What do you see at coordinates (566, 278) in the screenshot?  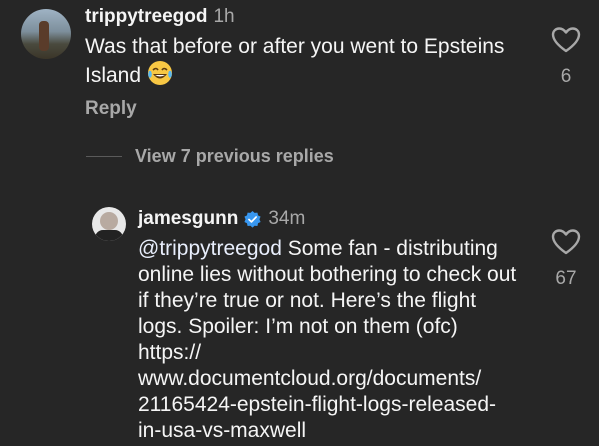 I see `like-count: 67` at bounding box center [566, 278].